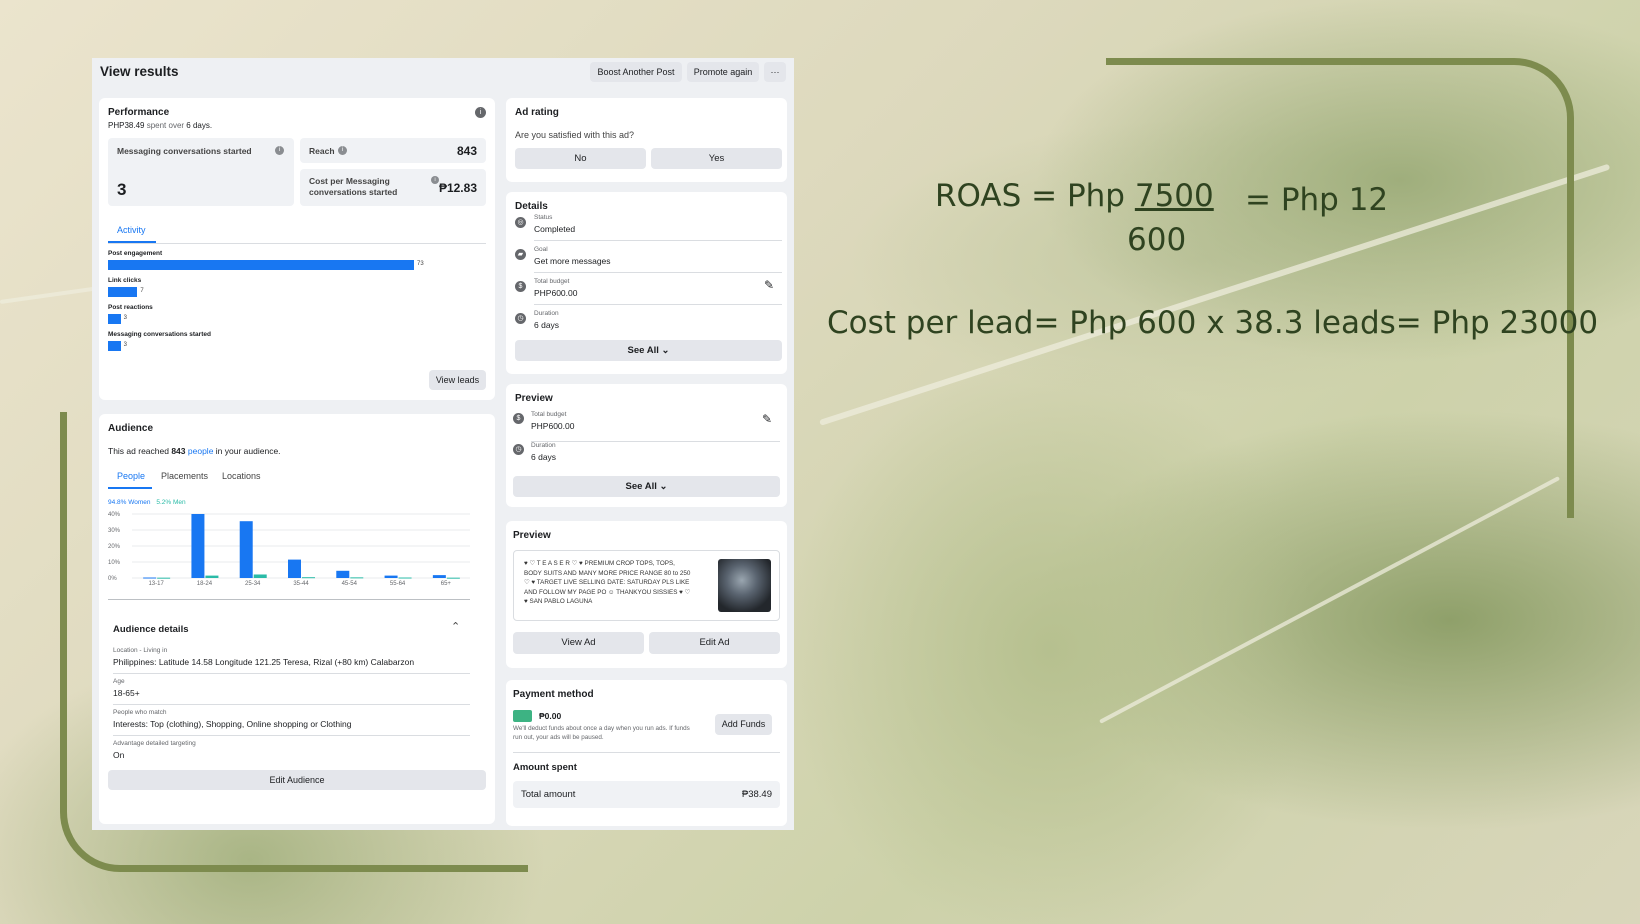 Image resolution: width=1640 pixels, height=924 pixels. What do you see at coordinates (142, 291) in the screenshot?
I see `activity-value: 7` at bounding box center [142, 291].